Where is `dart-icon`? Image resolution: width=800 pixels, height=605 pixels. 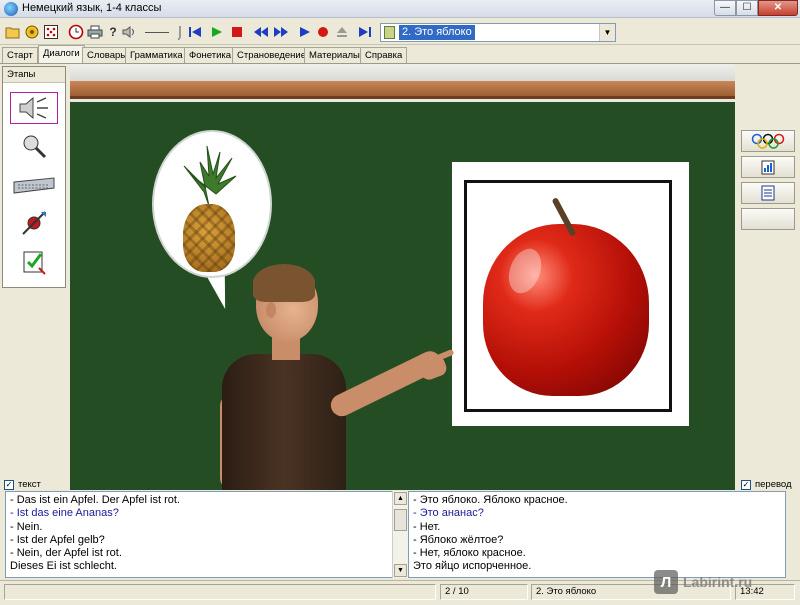
dart-icon is located at coordinates (34, 223).